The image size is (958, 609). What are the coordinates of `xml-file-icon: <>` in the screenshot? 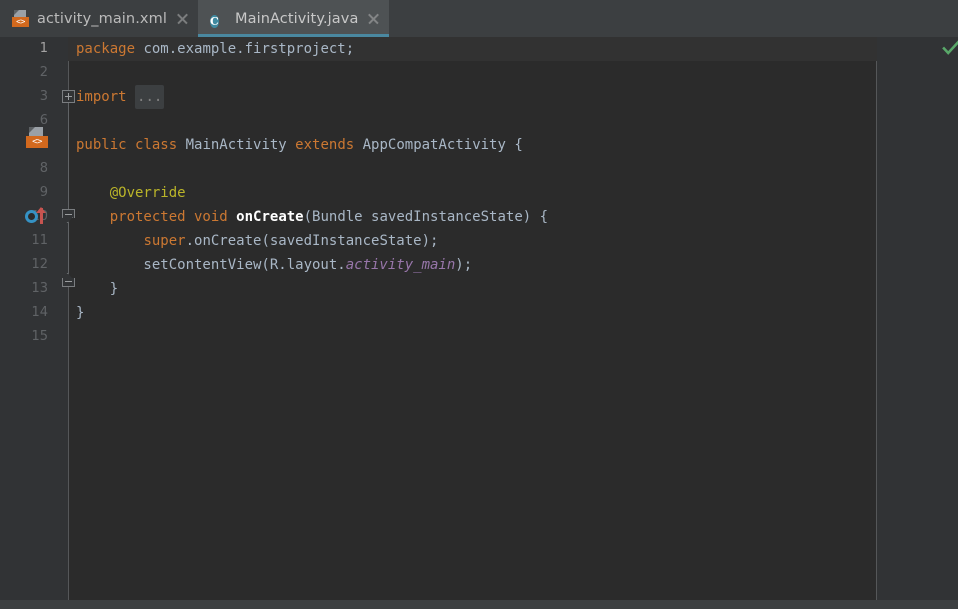 It's located at (20, 18).